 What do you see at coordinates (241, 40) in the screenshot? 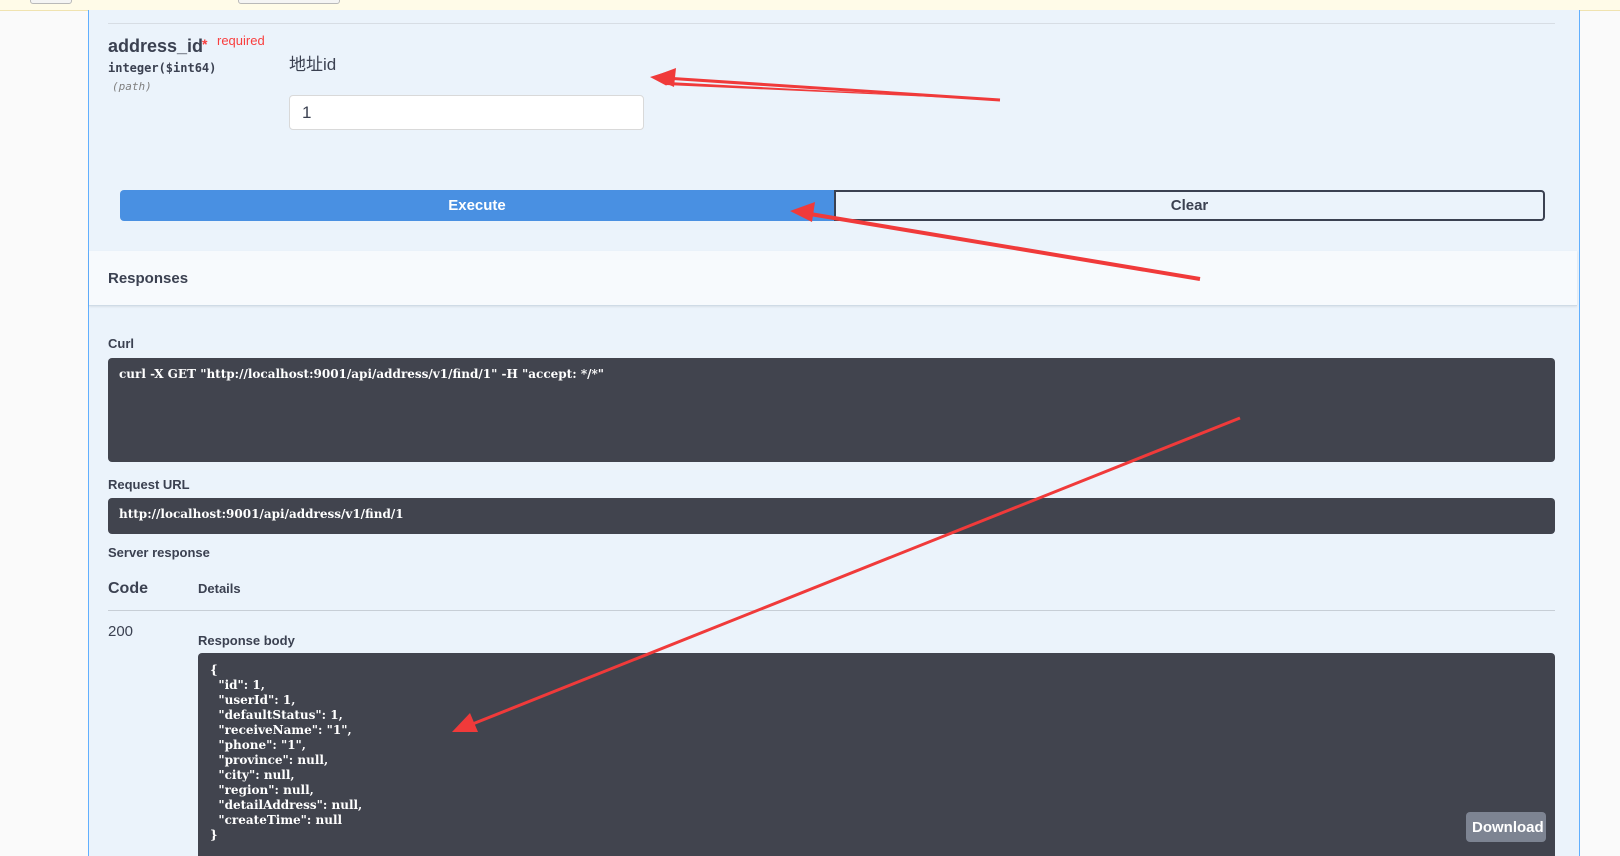
I see `required-label: required` at bounding box center [241, 40].